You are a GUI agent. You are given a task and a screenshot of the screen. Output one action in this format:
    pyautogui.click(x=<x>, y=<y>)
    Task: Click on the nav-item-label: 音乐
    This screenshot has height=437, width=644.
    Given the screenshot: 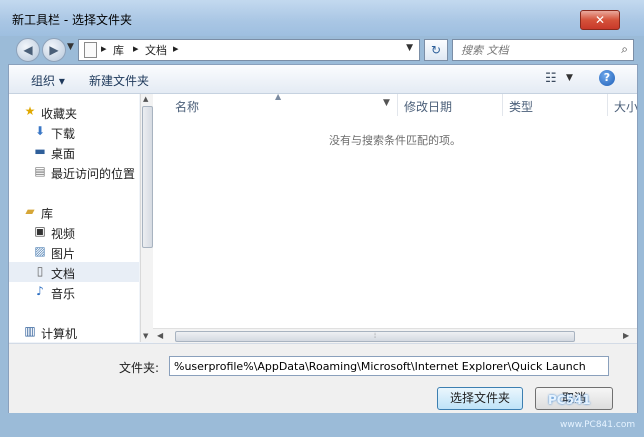 What is the action you would take?
    pyautogui.click(x=63, y=294)
    